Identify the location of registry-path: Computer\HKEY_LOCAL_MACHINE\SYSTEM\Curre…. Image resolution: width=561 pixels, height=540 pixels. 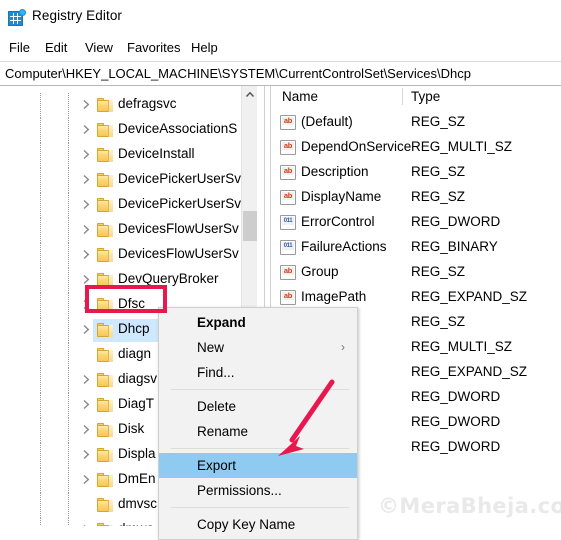
(238, 73).